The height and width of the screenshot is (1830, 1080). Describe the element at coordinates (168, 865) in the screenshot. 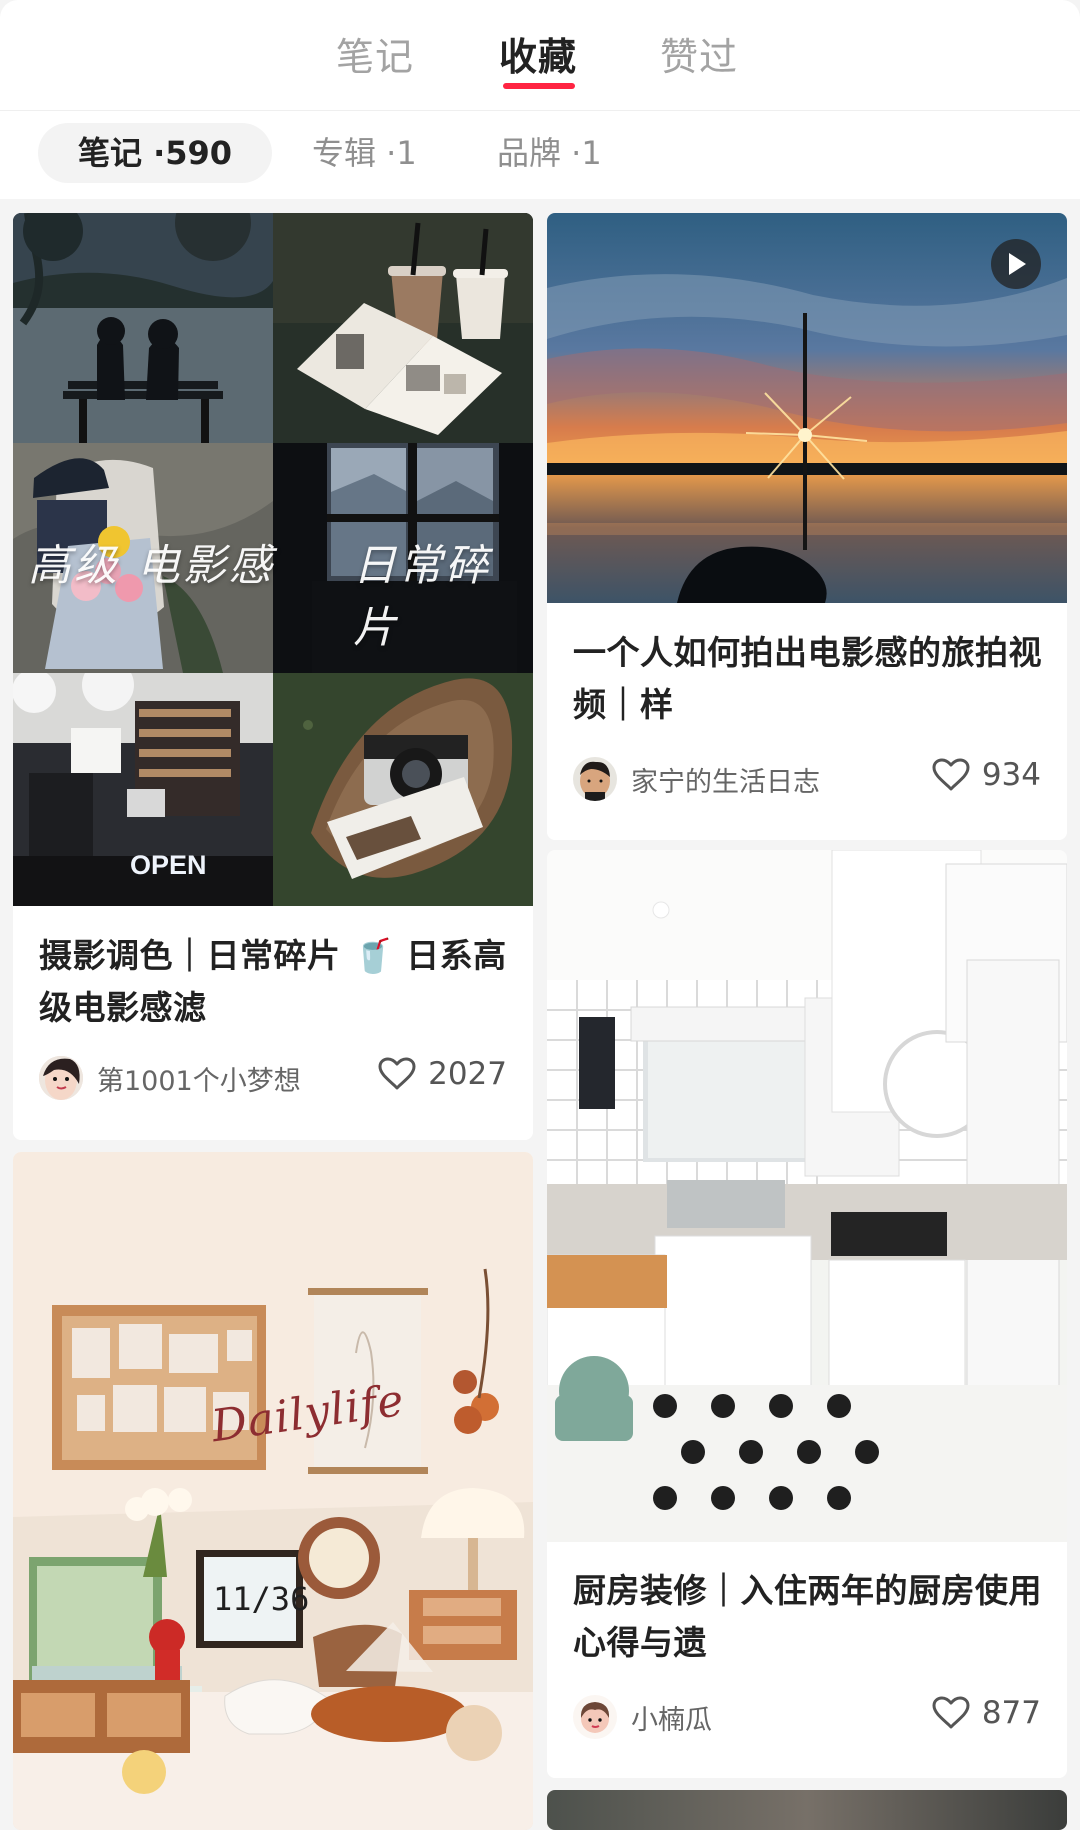

I see `svg-text: OPEN` at that location.